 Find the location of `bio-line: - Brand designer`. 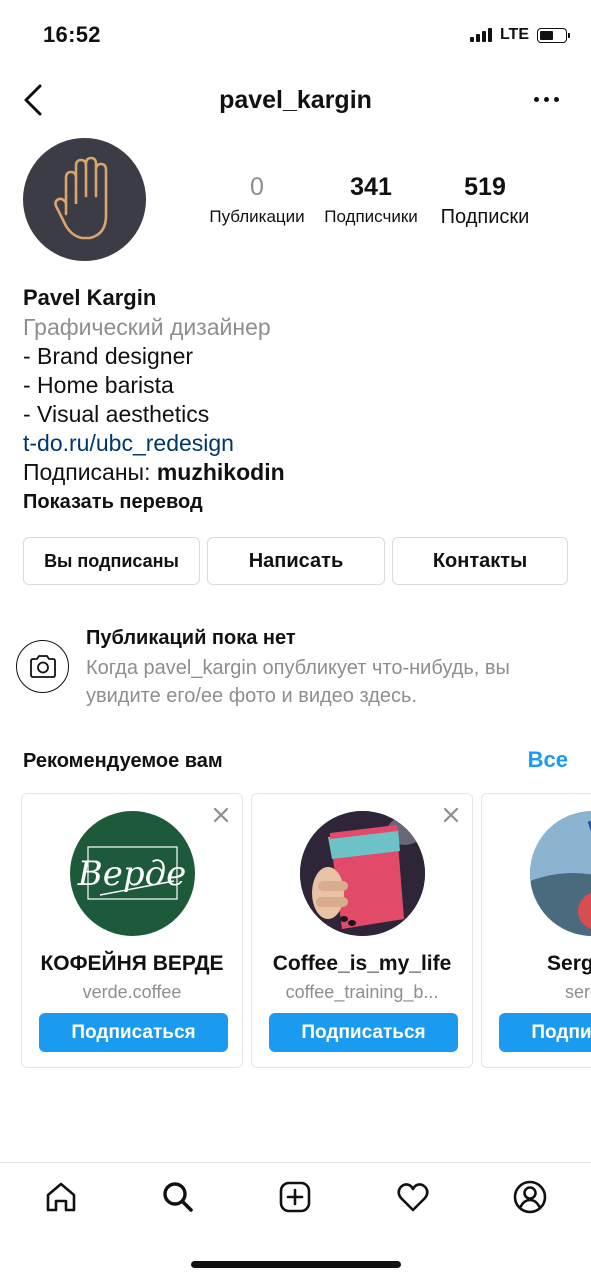

bio-line: - Brand designer is located at coordinates (108, 356).